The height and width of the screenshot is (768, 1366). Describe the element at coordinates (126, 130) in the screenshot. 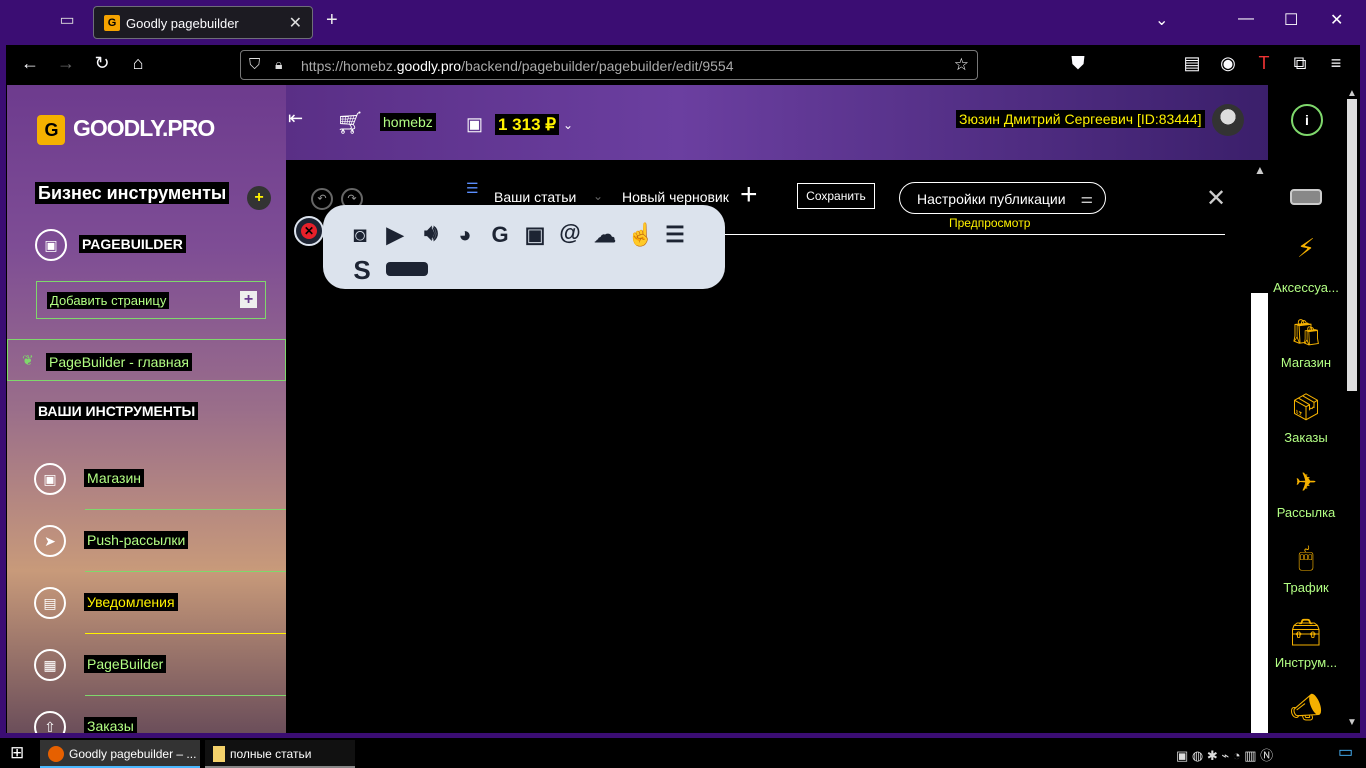

I see `logo: G GOODLY.PRO` at that location.